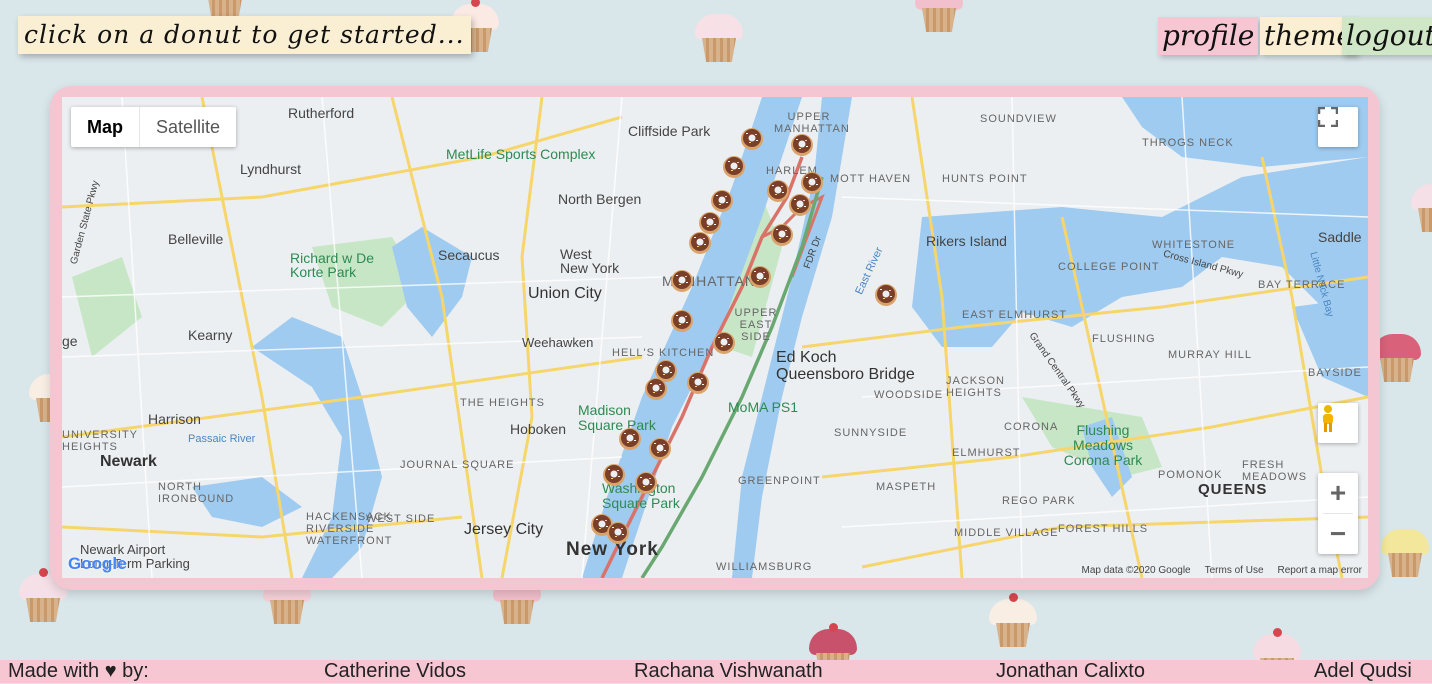 This screenshot has width=1432, height=684. What do you see at coordinates (1363, 671) in the screenshot?
I see `author-name: Adel Qudsi` at bounding box center [1363, 671].